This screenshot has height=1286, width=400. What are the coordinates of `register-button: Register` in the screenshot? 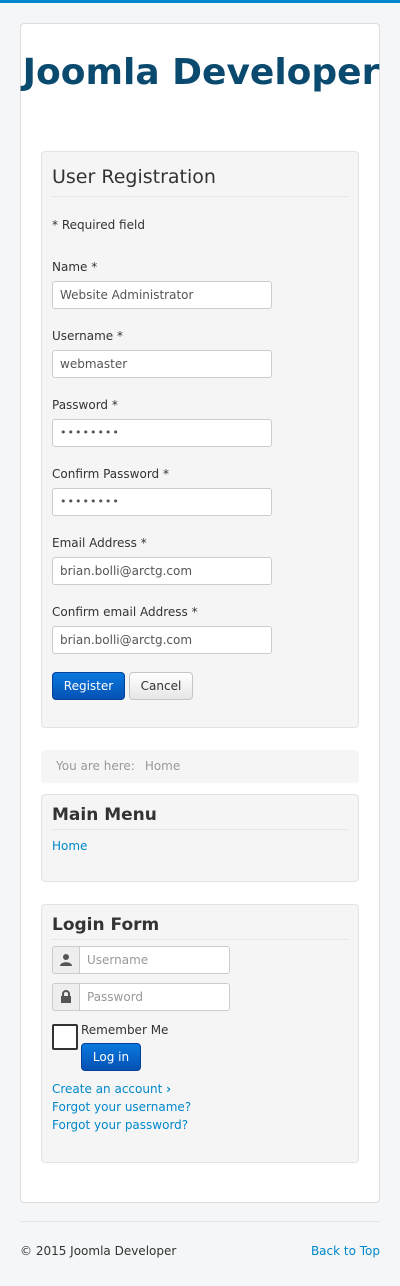 It's located at (88, 686).